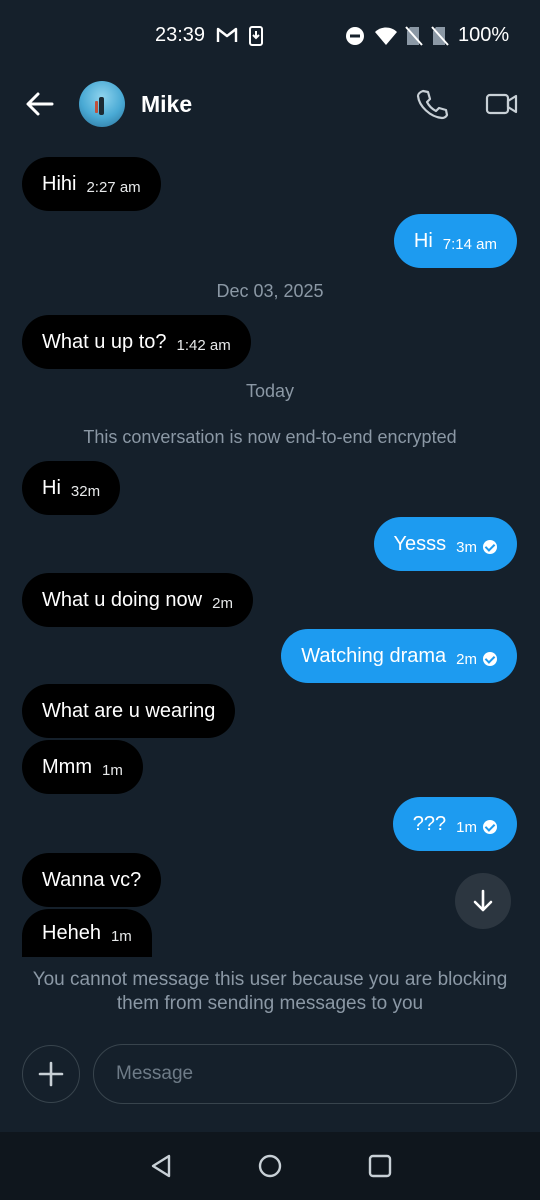  What do you see at coordinates (454, 824) in the screenshot?
I see `message-outgoing: ??? 1m` at bounding box center [454, 824].